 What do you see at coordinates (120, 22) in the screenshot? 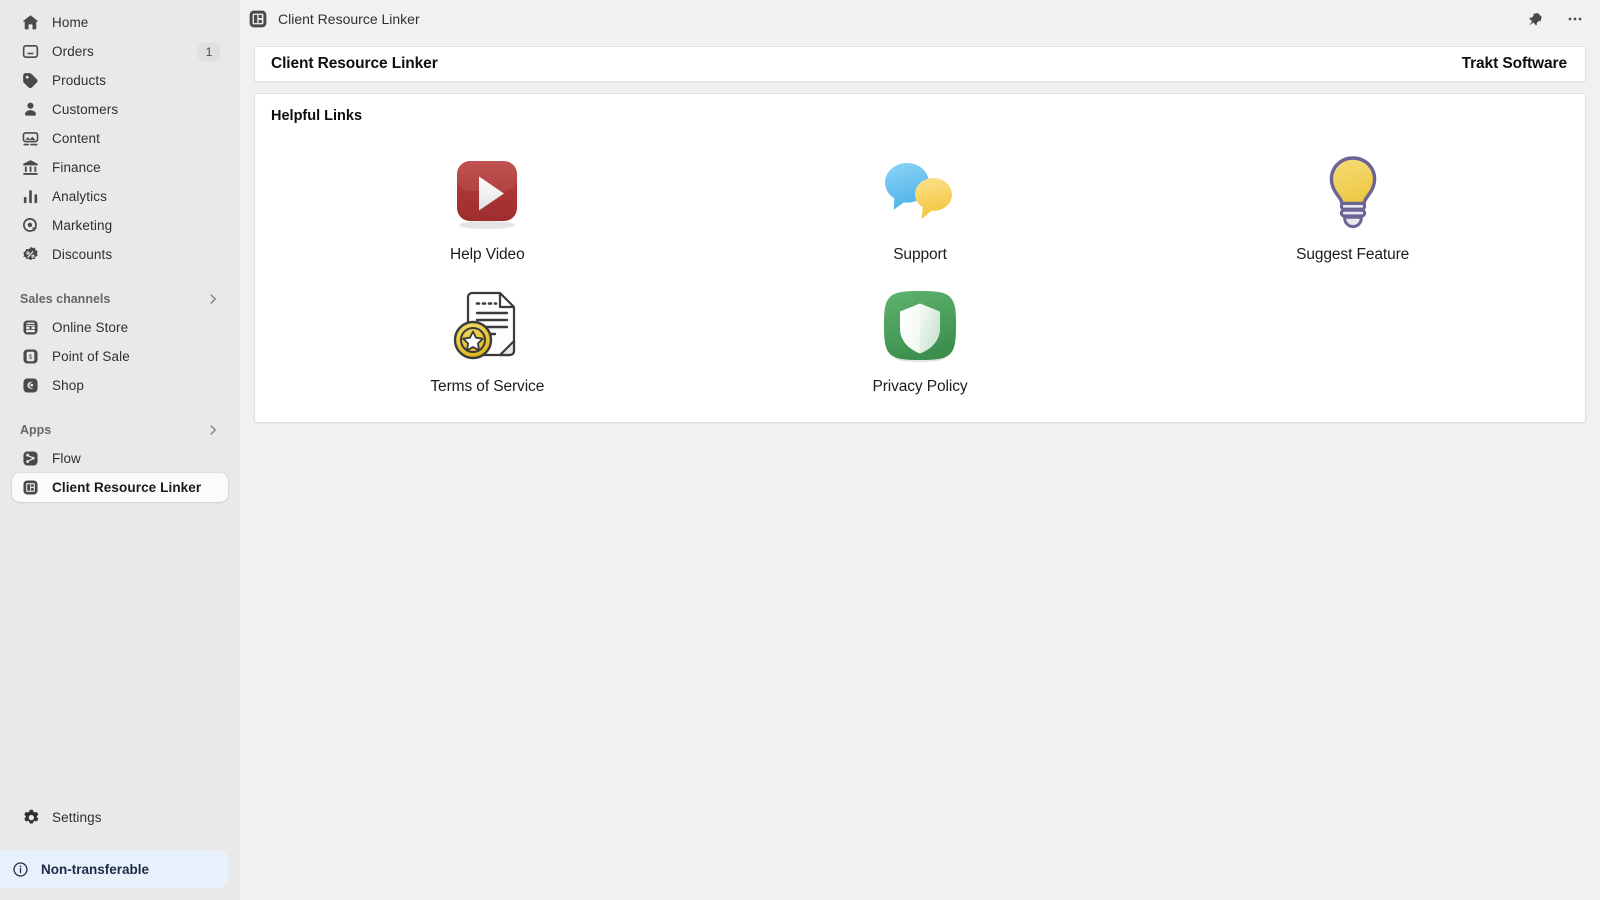
I see `sidebar-item-home: Home` at bounding box center [120, 22].